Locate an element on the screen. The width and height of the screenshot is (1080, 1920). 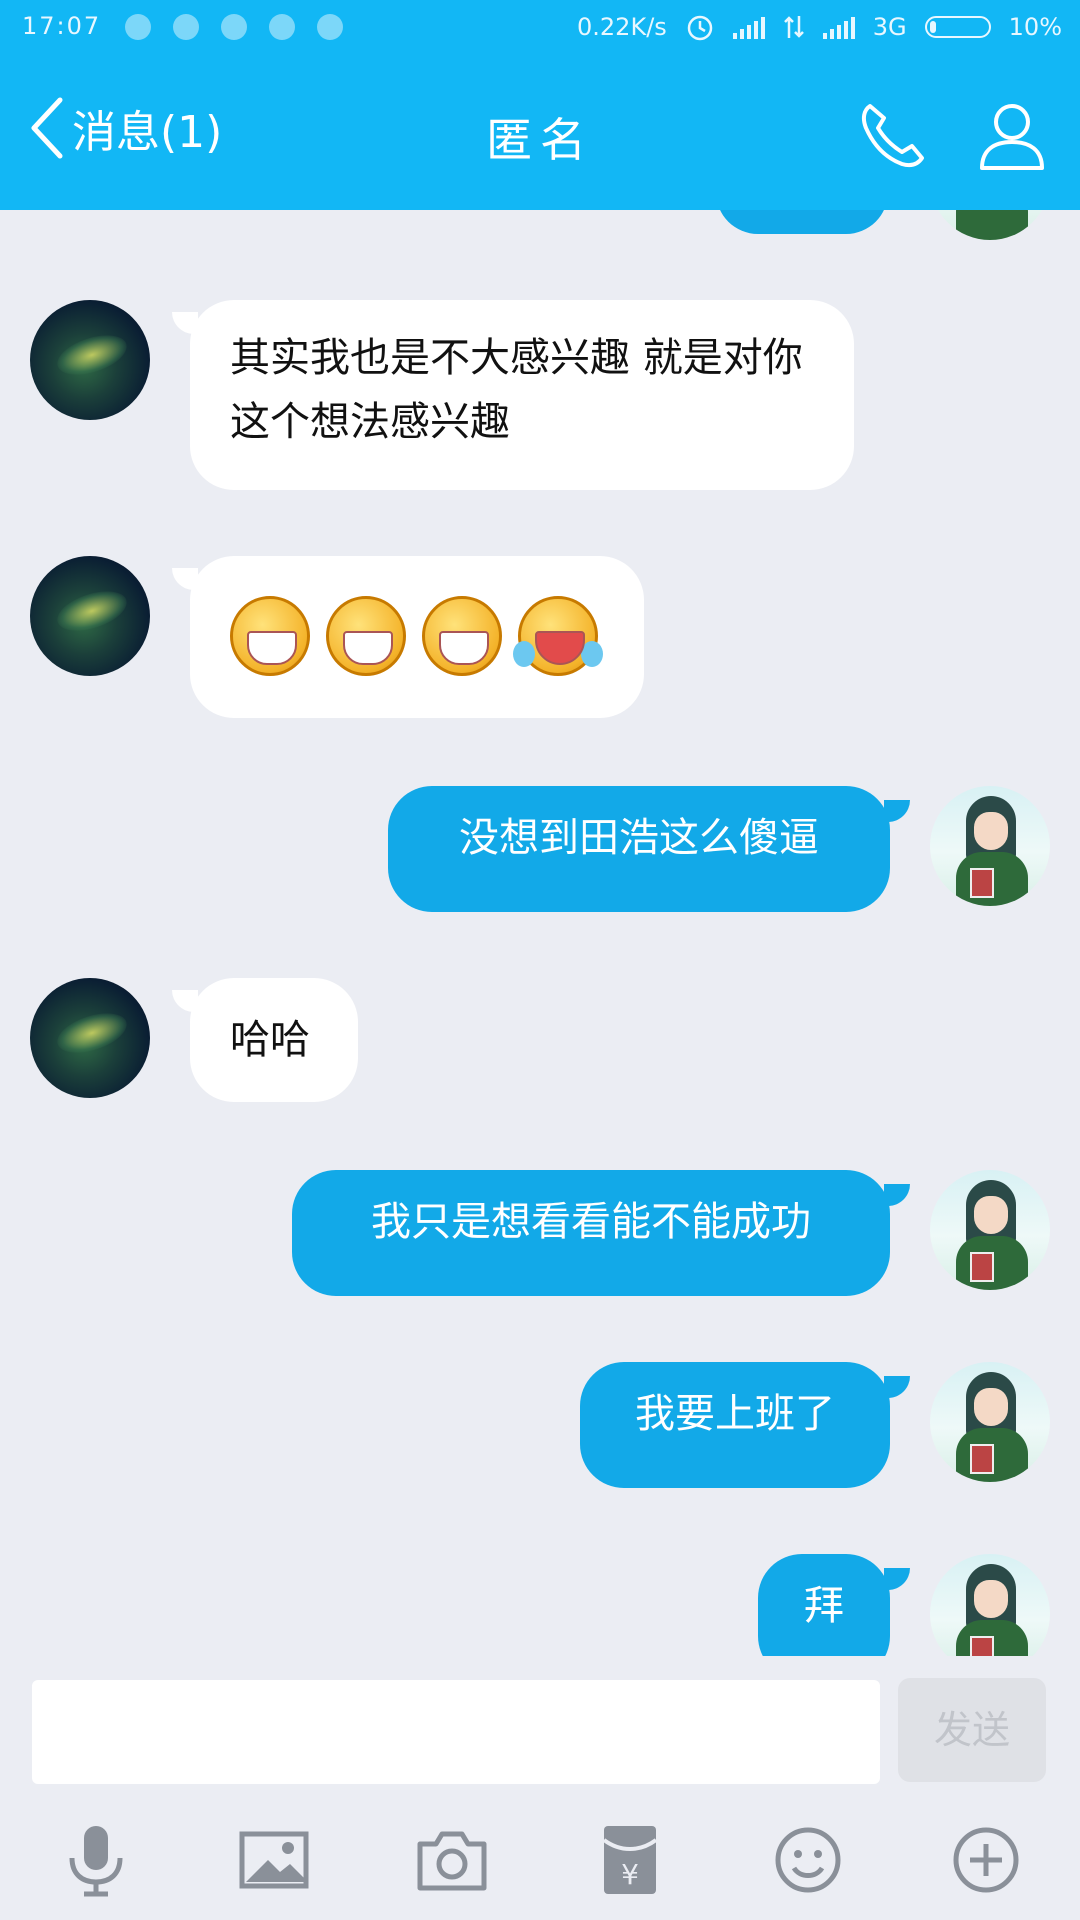
image-icon is located at coordinates (274, 1860).